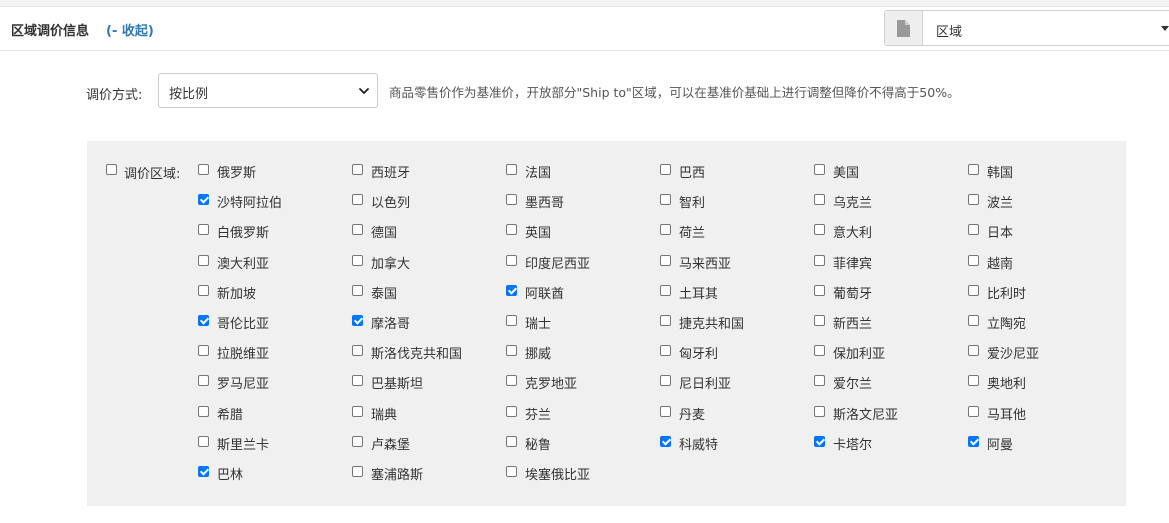 The height and width of the screenshot is (523, 1169). Describe the element at coordinates (853, 234) in the screenshot. I see `country-label: 意大利` at that location.